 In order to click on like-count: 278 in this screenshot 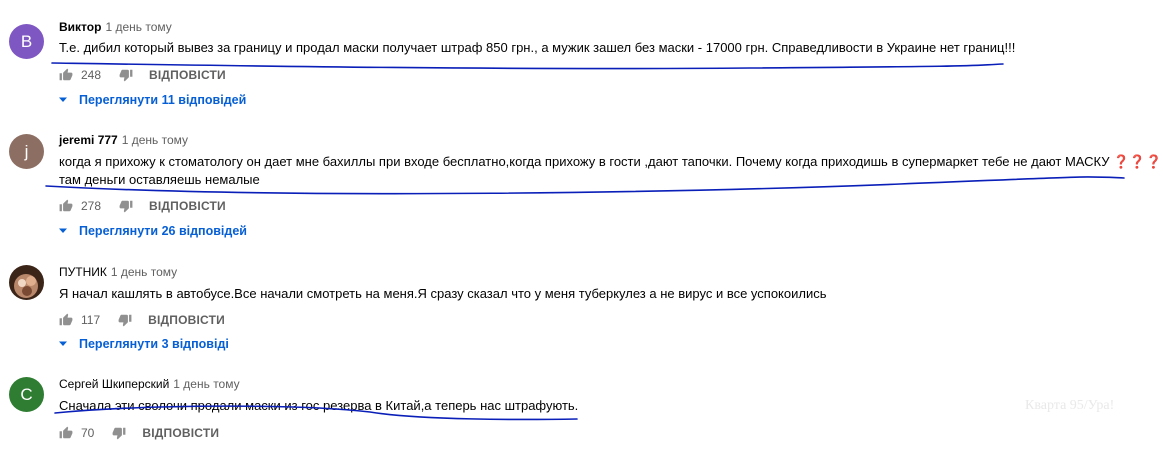, I will do `click(91, 206)`.